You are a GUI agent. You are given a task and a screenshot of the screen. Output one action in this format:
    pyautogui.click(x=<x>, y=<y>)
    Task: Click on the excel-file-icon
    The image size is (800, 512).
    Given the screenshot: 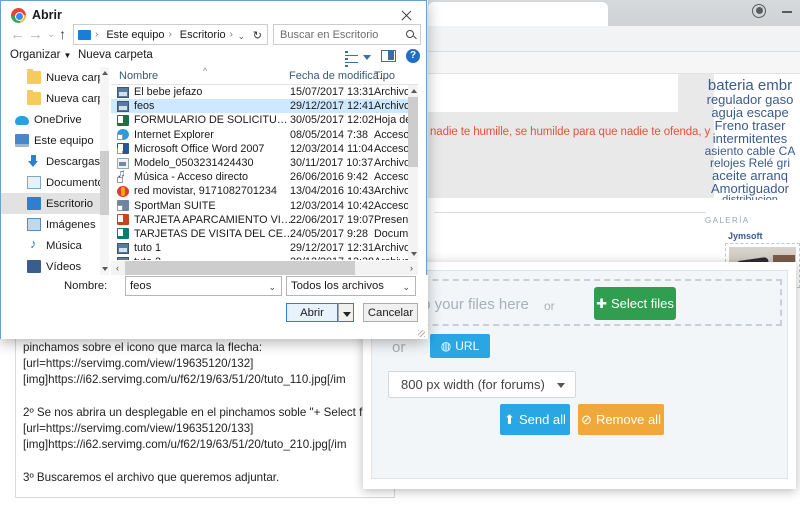 What is the action you would take?
    pyautogui.click(x=123, y=120)
    